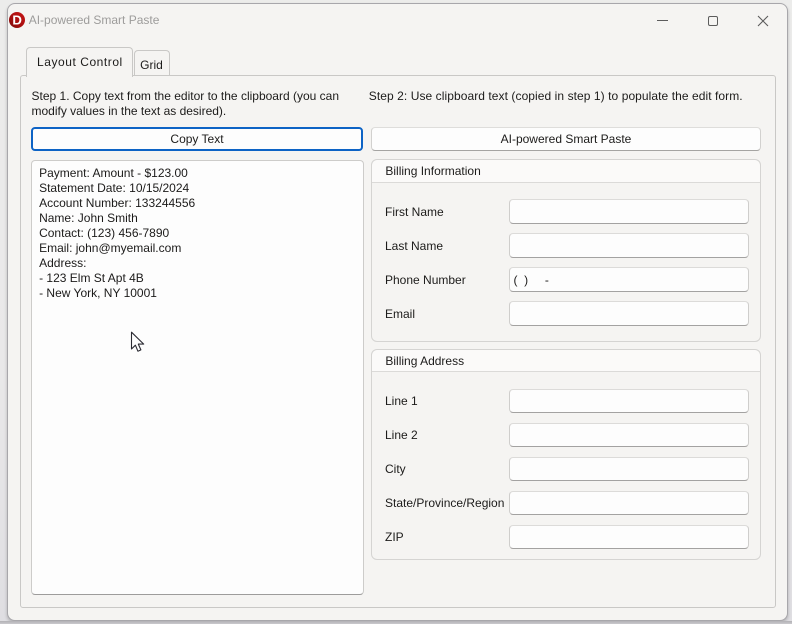 The width and height of the screenshot is (792, 624). I want to click on svg-text: D, so click(17, 20).